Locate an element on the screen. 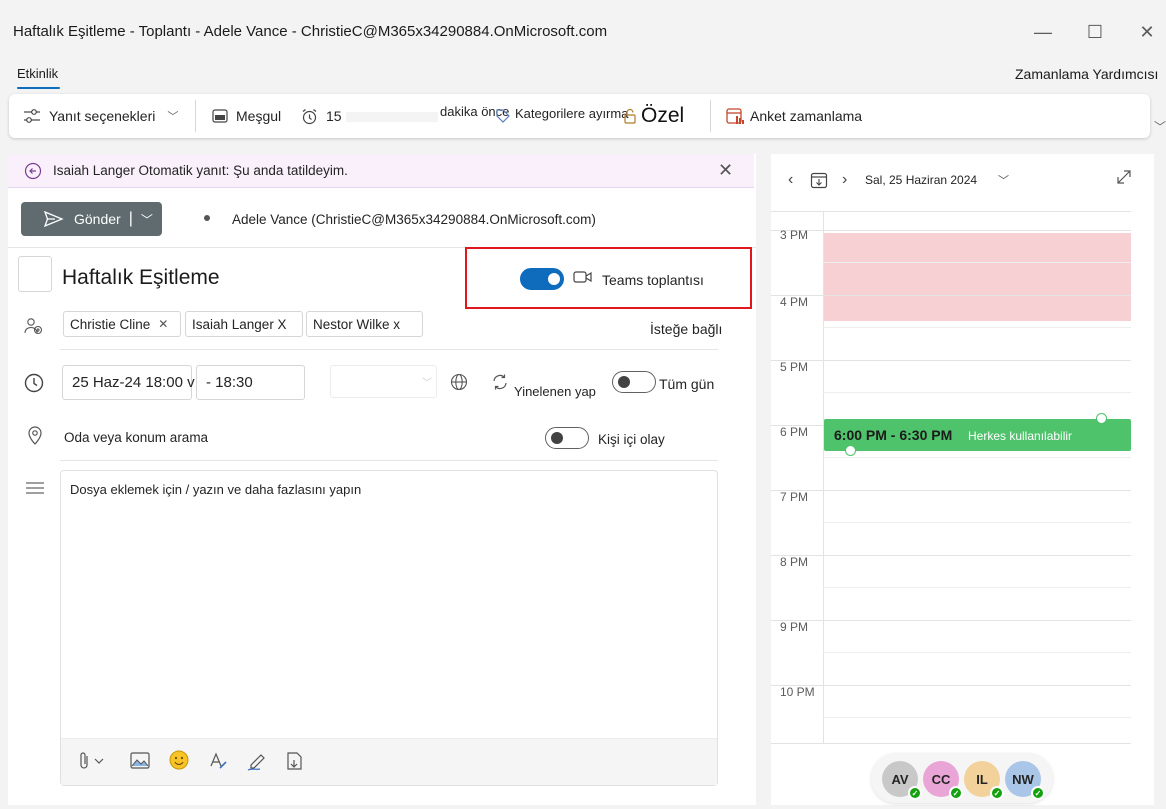 The height and width of the screenshot is (809, 1166). avatar-initials: AV is located at coordinates (900, 779).